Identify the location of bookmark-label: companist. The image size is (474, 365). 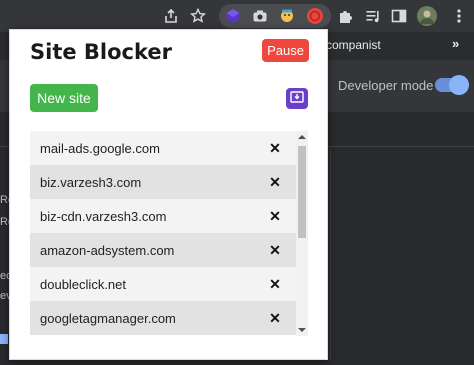
(353, 45).